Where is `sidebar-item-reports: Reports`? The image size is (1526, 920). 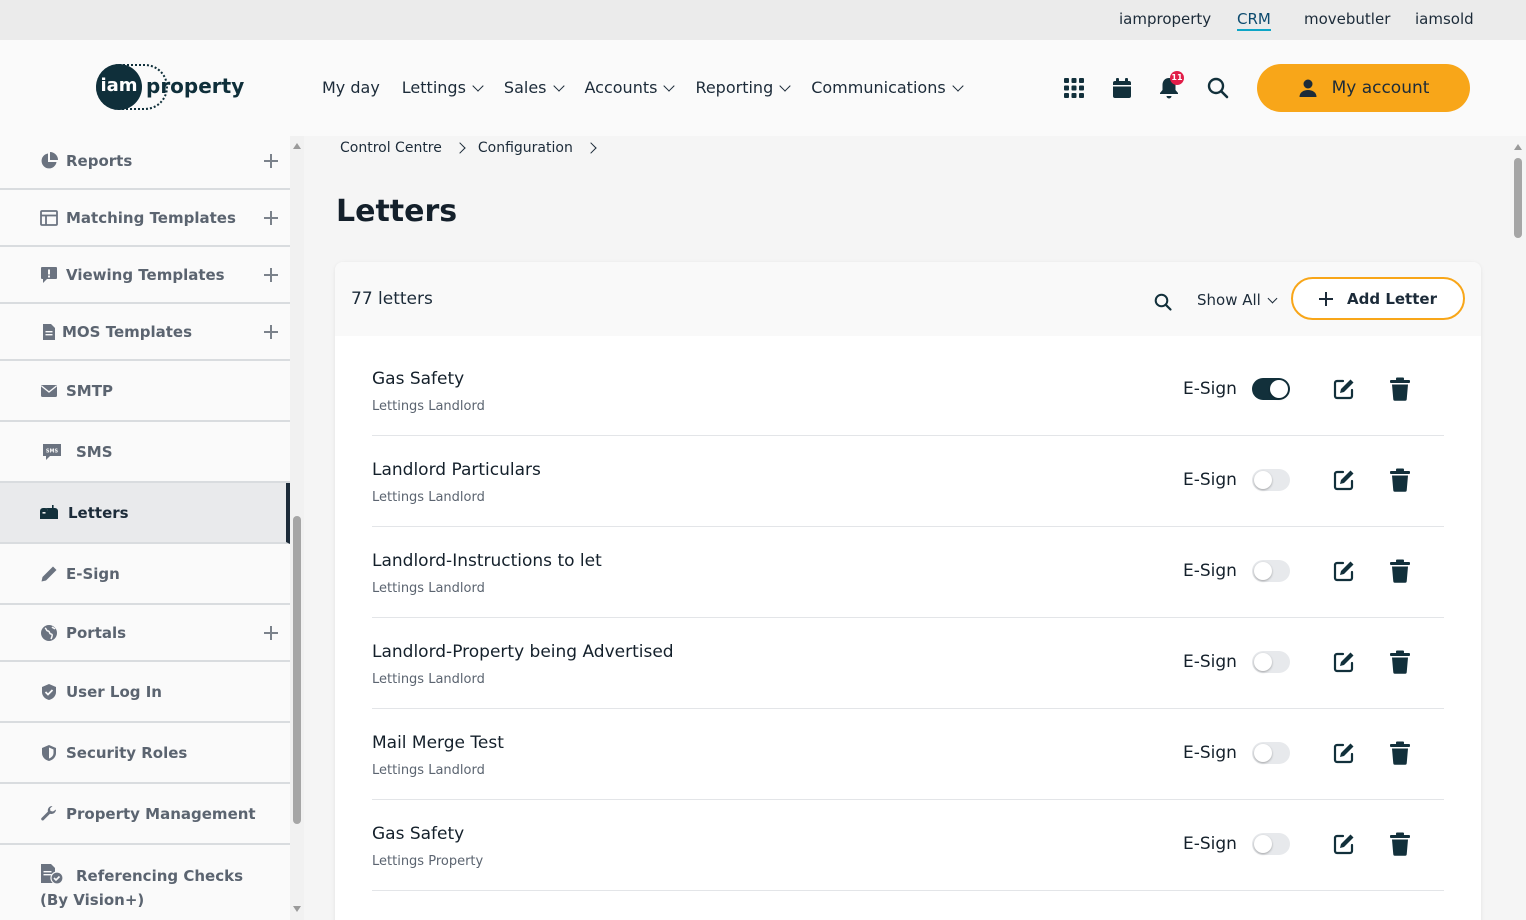 sidebar-item-reports: Reports is located at coordinates (145, 163).